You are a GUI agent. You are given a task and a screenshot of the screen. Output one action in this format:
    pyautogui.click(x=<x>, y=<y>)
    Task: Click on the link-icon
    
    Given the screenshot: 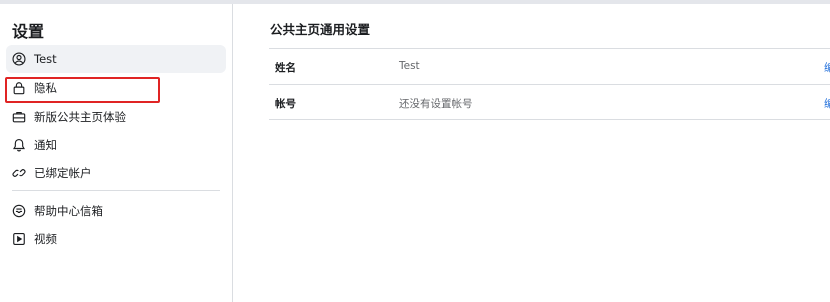 What is the action you would take?
    pyautogui.click(x=19, y=173)
    